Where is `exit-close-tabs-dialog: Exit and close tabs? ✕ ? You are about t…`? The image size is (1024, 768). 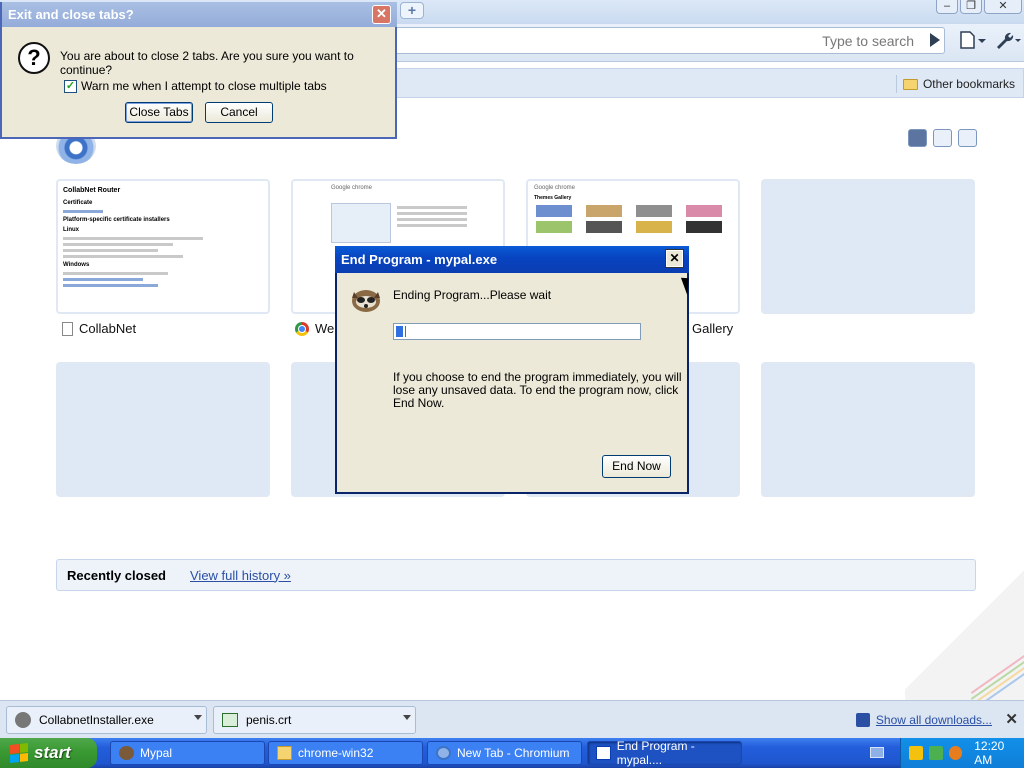
exit-close-tabs-dialog: Exit and close tabs? ✕ ? You are about t… is located at coordinates (198, 70).